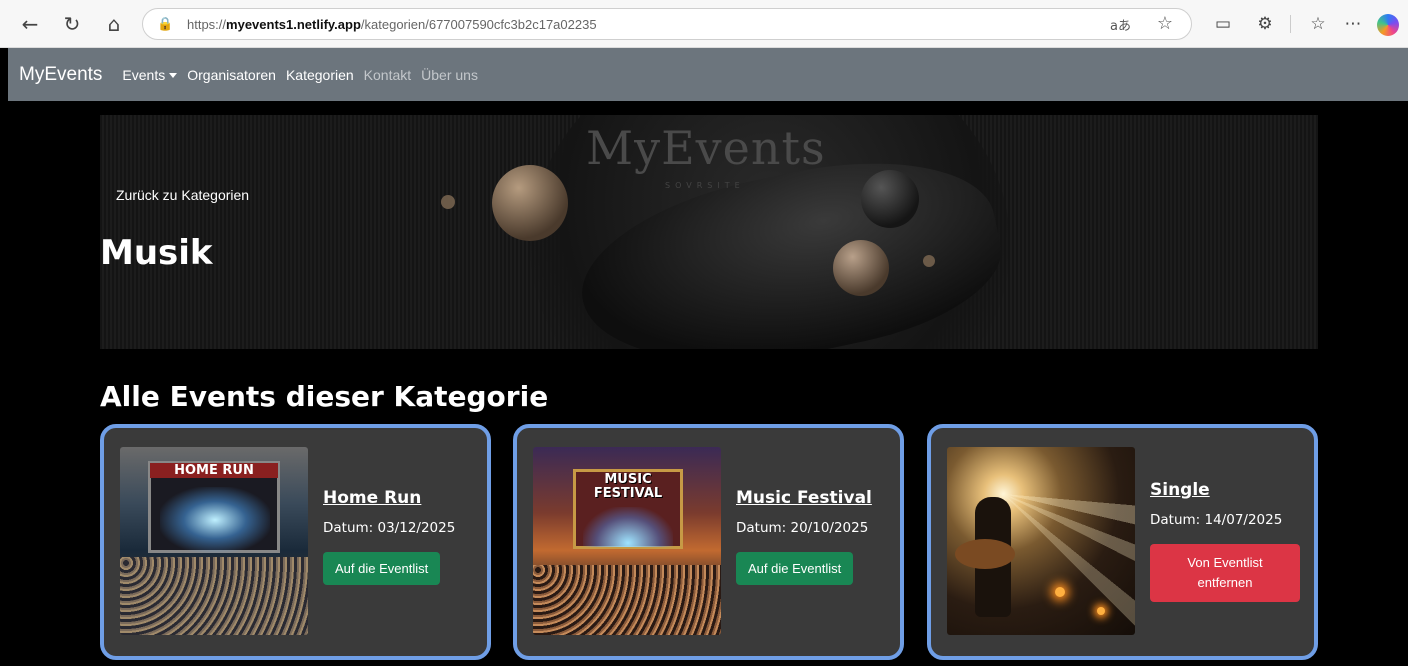 This screenshot has width=1408, height=666. I want to click on refresh-icon: ↻, so click(72, 24).